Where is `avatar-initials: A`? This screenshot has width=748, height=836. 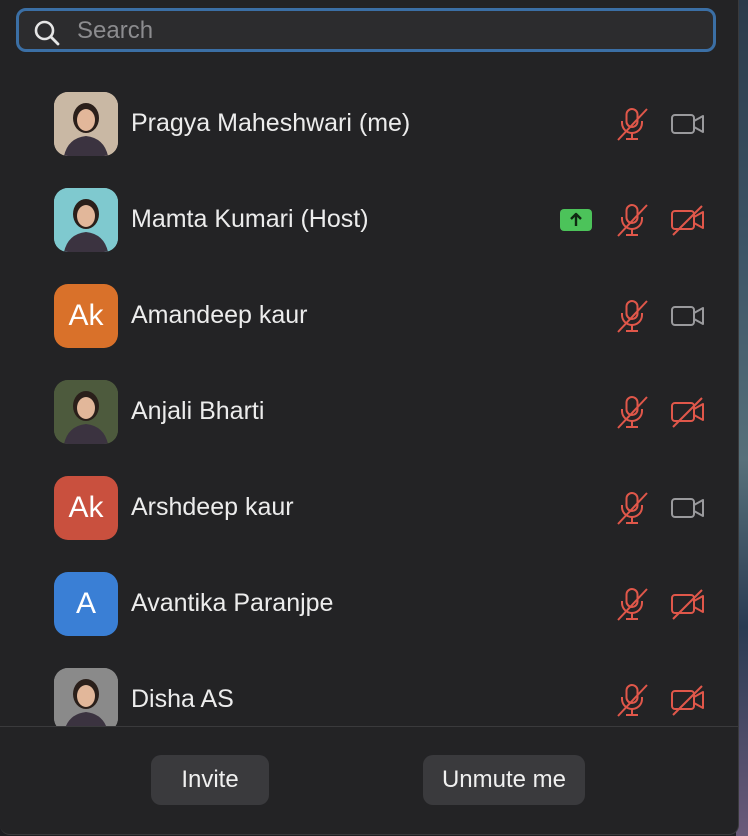
avatar-initials: A is located at coordinates (86, 604).